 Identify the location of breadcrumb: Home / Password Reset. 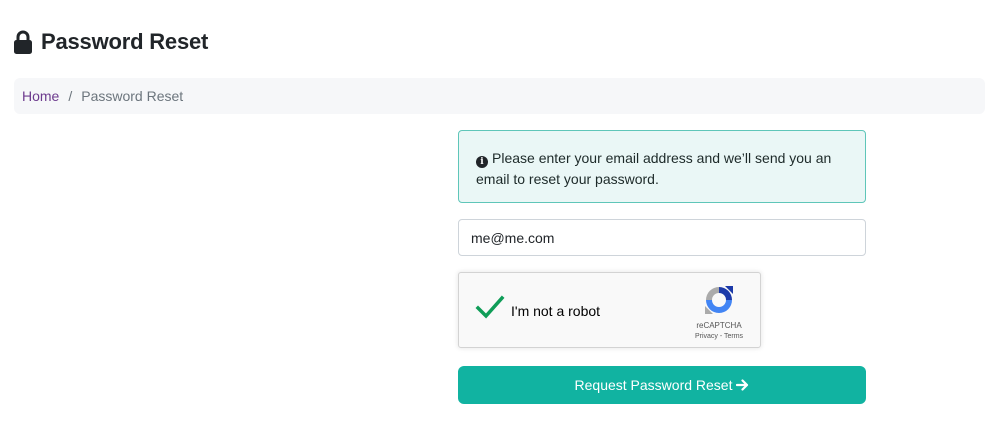
(499, 96).